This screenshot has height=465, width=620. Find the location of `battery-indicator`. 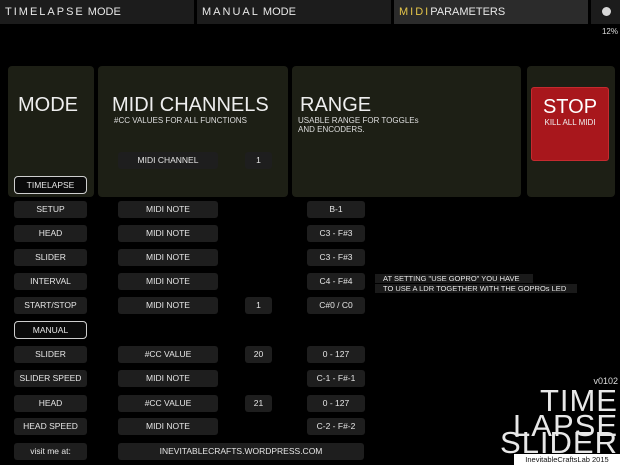

battery-indicator is located at coordinates (605, 12).